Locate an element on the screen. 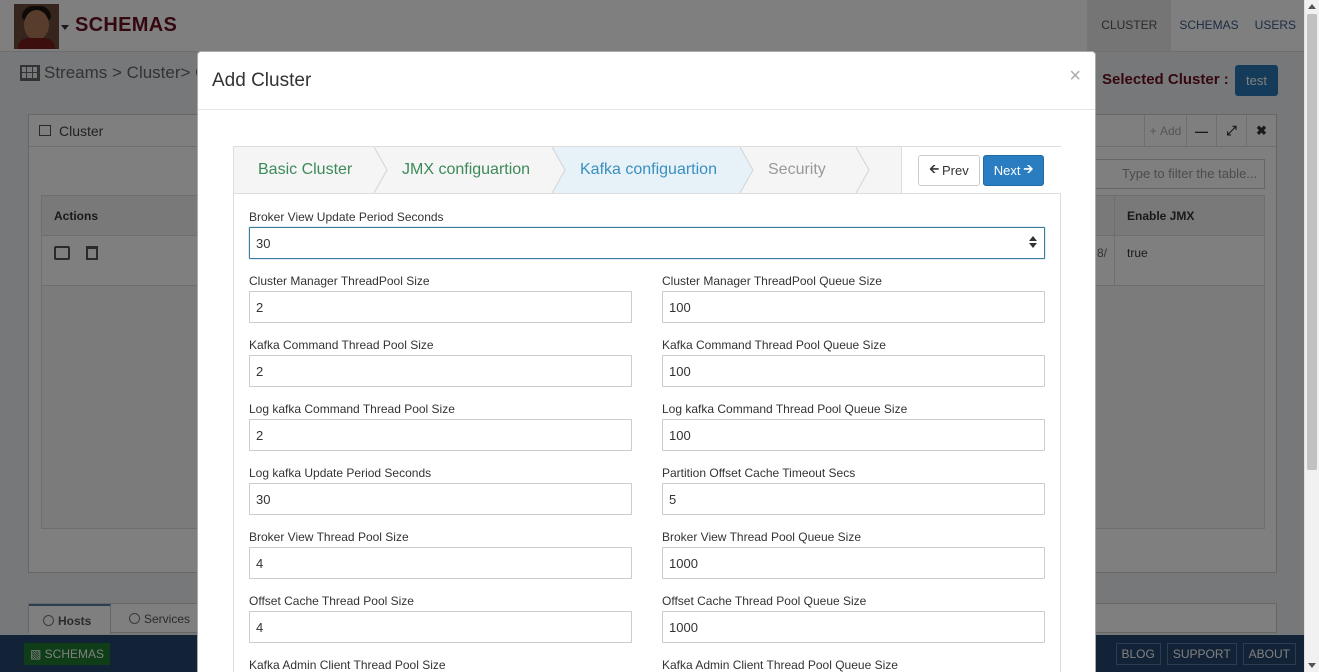  field-label: Cluster Manager ThreadPool Queue Size is located at coordinates (772, 281).